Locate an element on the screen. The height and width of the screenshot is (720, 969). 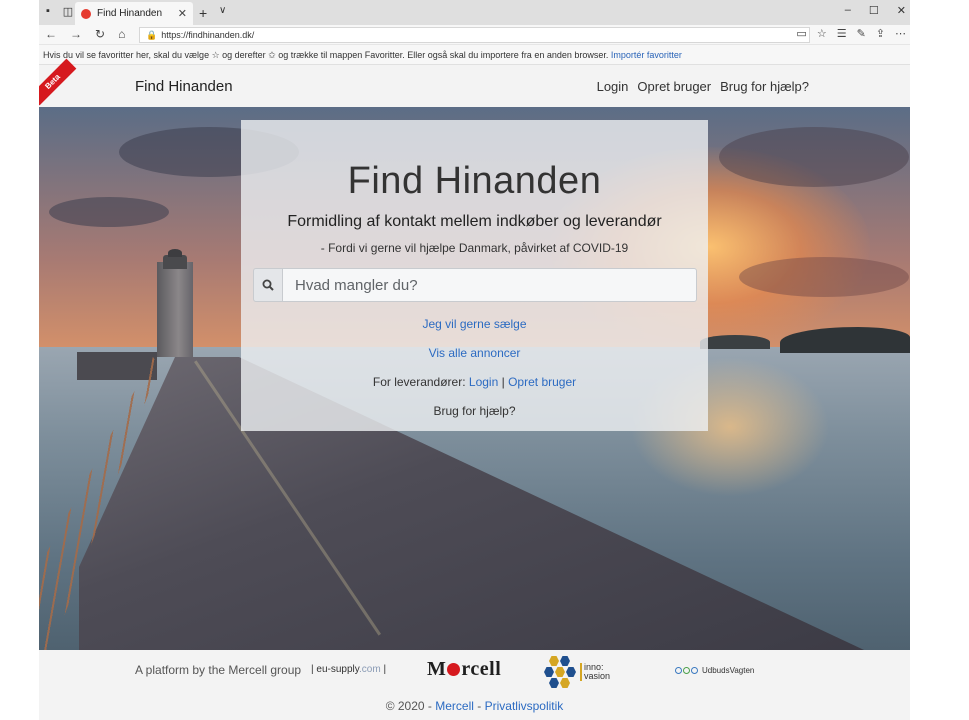
tab-close-icon: ✕ is located at coordinates (182, 13).